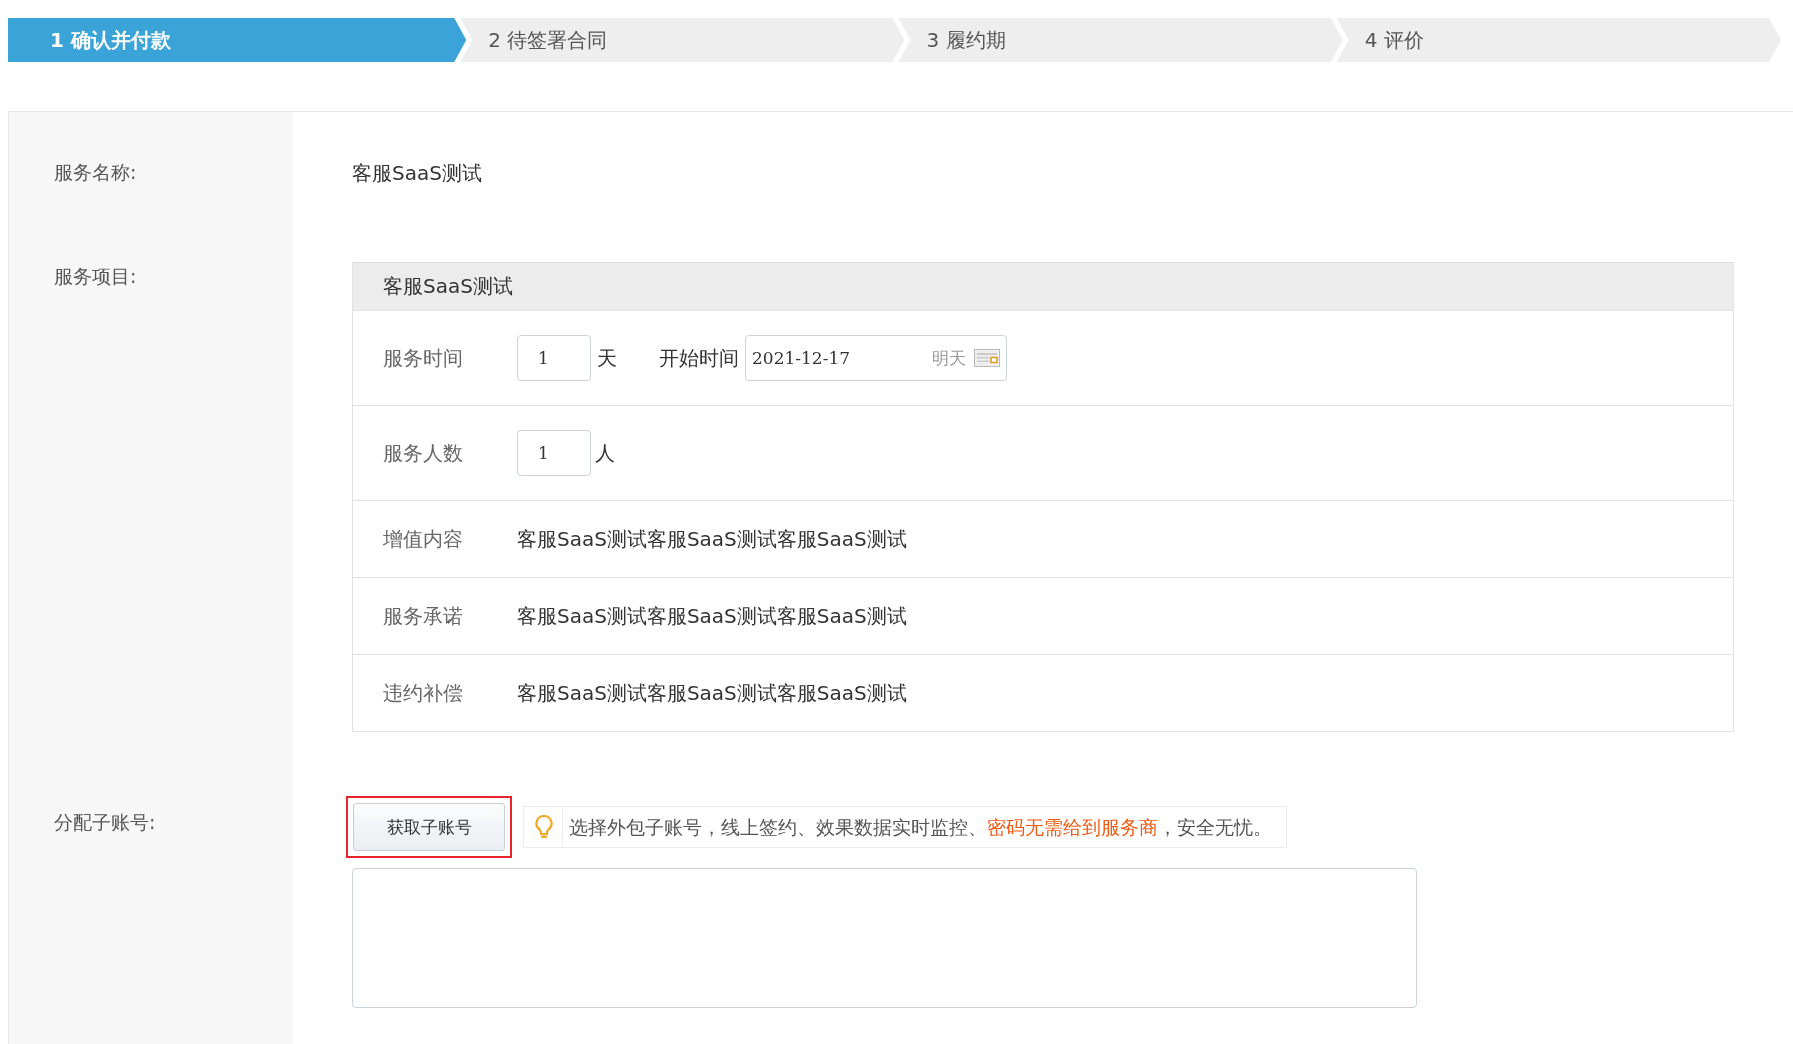  Describe the element at coordinates (917, 827) in the screenshot. I see `tip-text: 选择外包子账号，线上签约、效果数据实时监控、密码无需给到服务商，安全无忧。` at that location.